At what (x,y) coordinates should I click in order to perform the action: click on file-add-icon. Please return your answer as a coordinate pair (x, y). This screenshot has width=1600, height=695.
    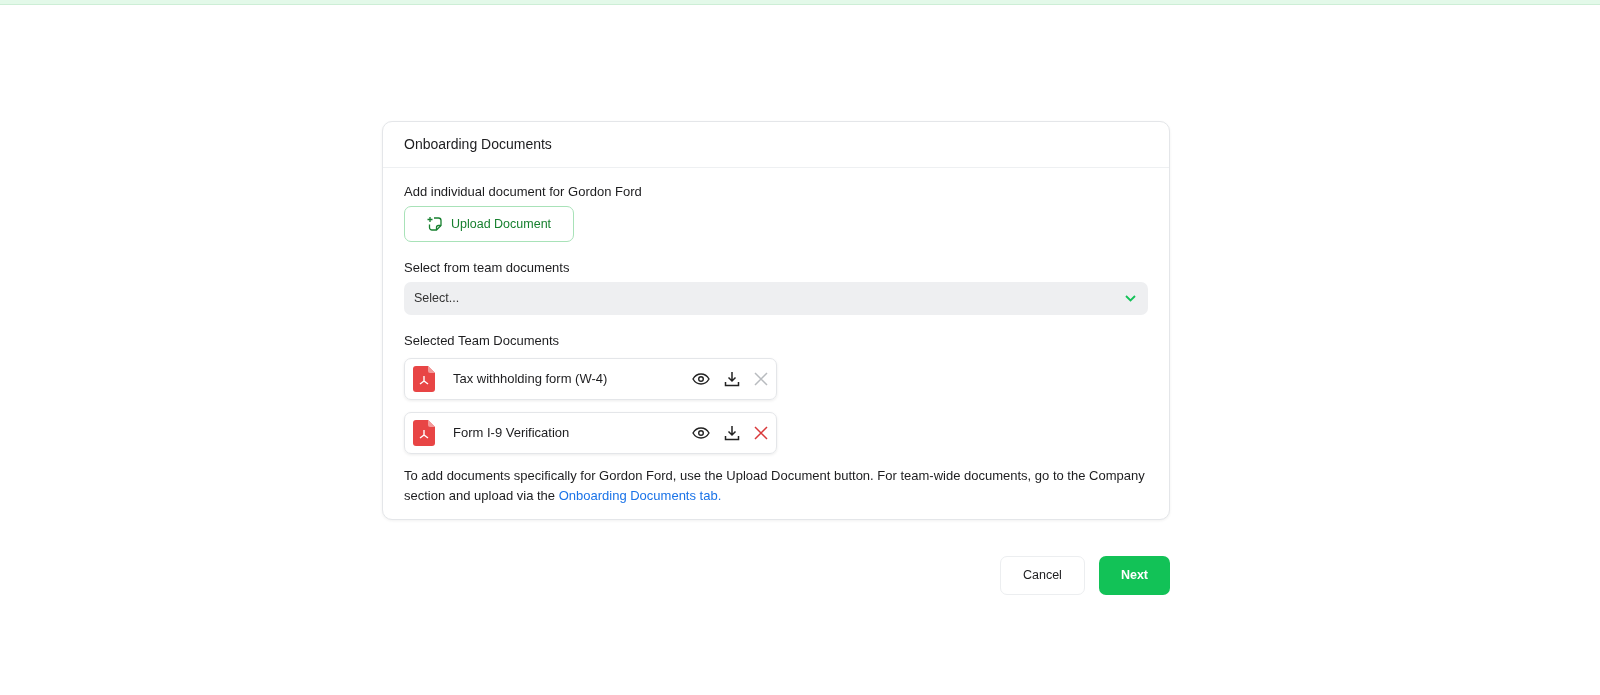
    Looking at the image, I should click on (435, 223).